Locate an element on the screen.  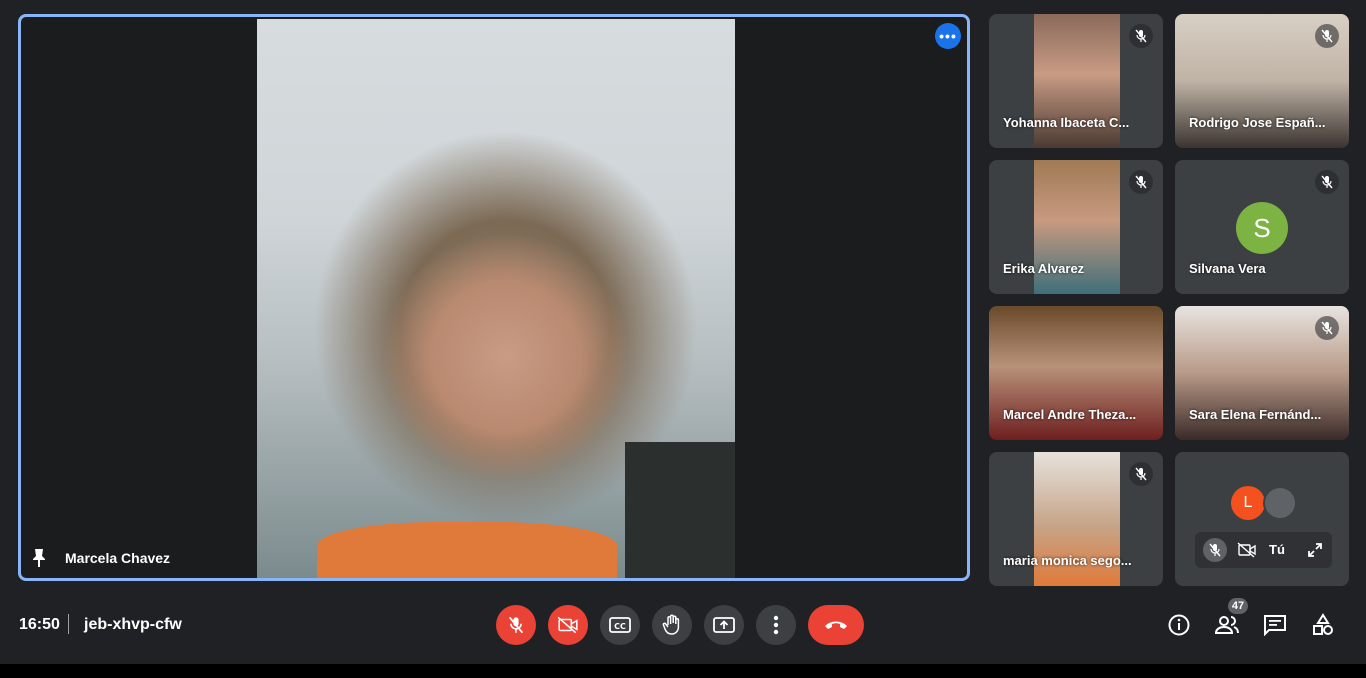
video-shadow-shape is located at coordinates (680, 510).